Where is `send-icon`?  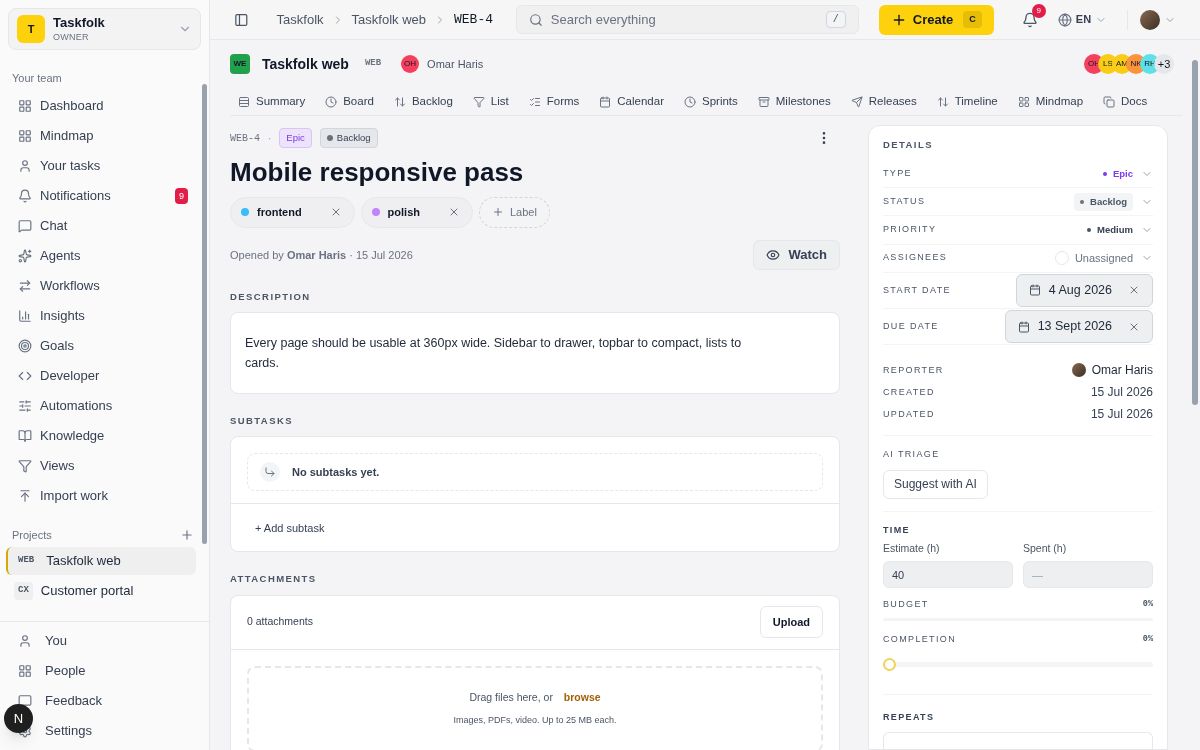
send-icon is located at coordinates (856, 101).